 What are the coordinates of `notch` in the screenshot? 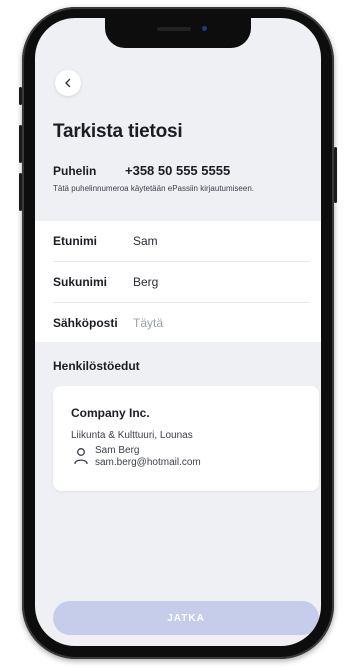 It's located at (178, 33).